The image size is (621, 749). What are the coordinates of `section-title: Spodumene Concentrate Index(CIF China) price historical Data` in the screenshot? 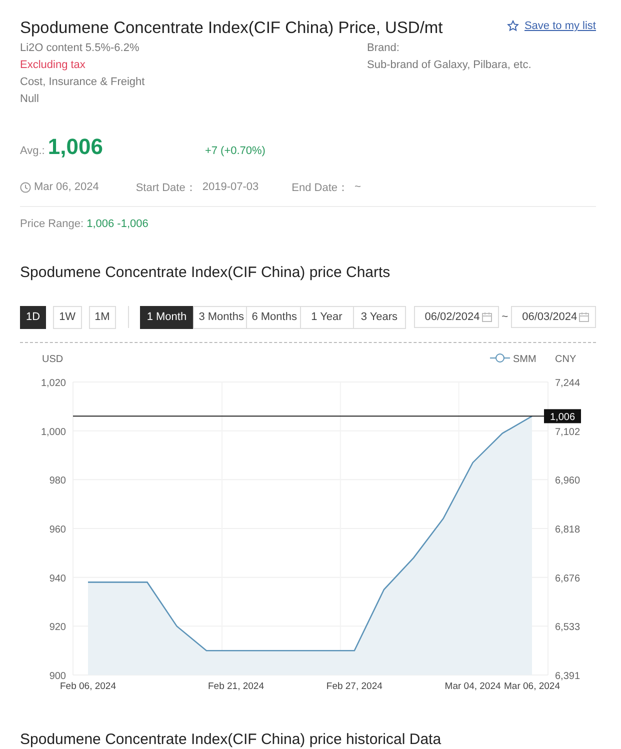 It's located at (231, 739).